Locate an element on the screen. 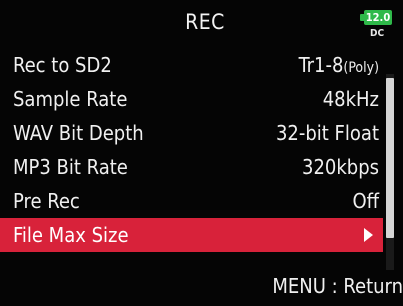 The image size is (403, 306). menu-item-label: File Max Size is located at coordinates (71, 235).